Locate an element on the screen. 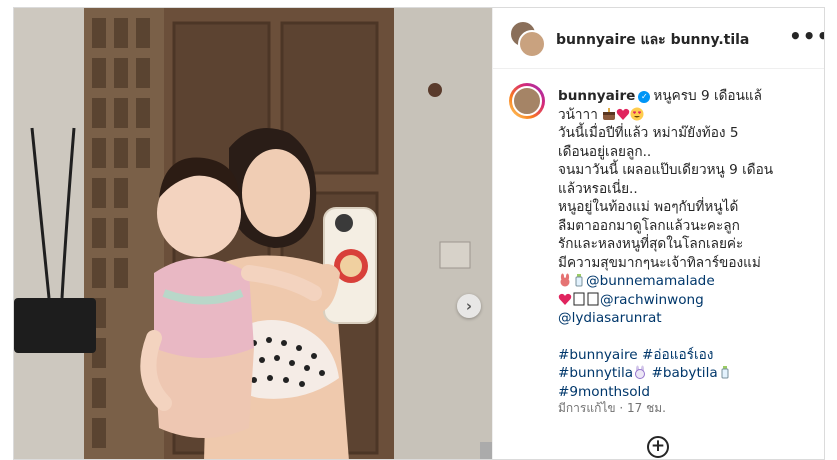 This screenshot has width=837, height=460. chevron-right-icon: › is located at coordinates (469, 306).